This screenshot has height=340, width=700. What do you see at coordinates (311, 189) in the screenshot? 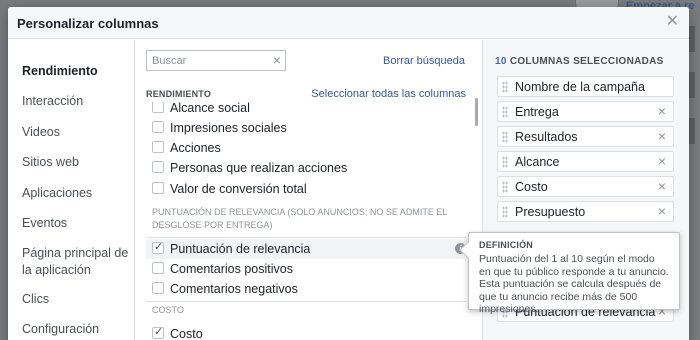
I see `list-item: Valor de conversión total` at bounding box center [311, 189].